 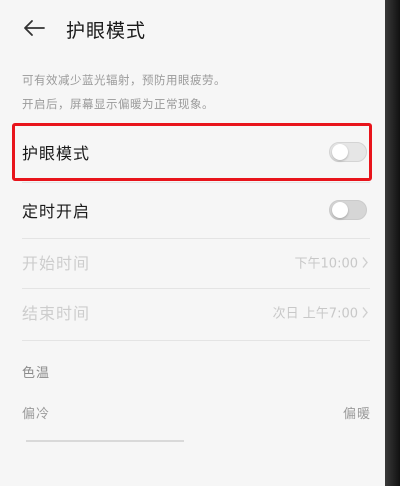 I want to click on eye-comfort-label: 护眼模式, so click(x=56, y=153).